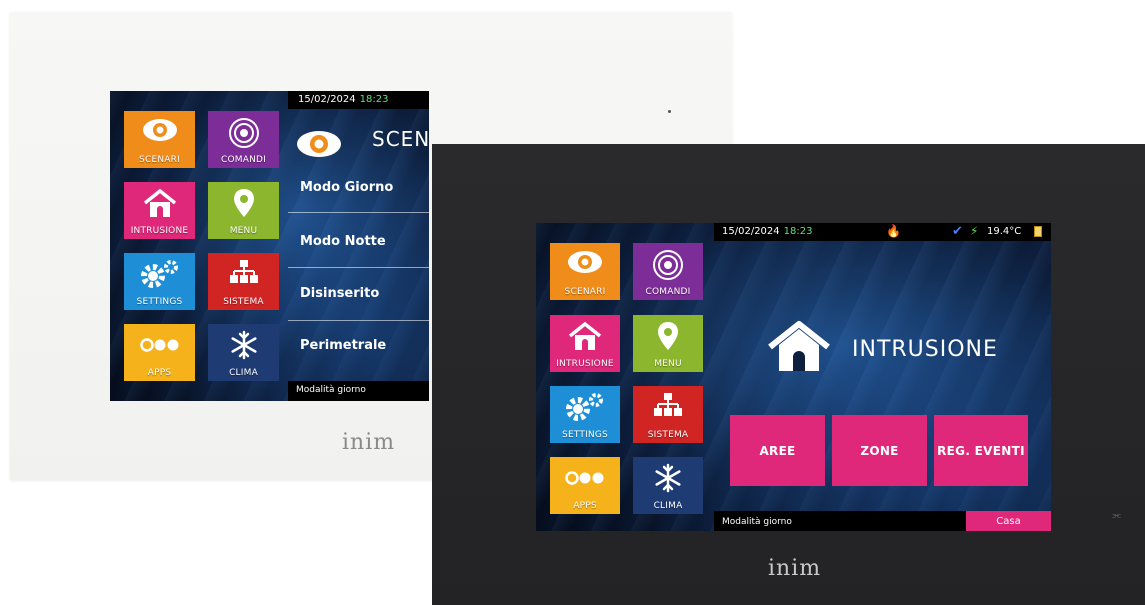 The width and height of the screenshot is (1145, 605). What do you see at coordinates (400, 139) in the screenshot?
I see `page-title: SCENARI` at bounding box center [400, 139].